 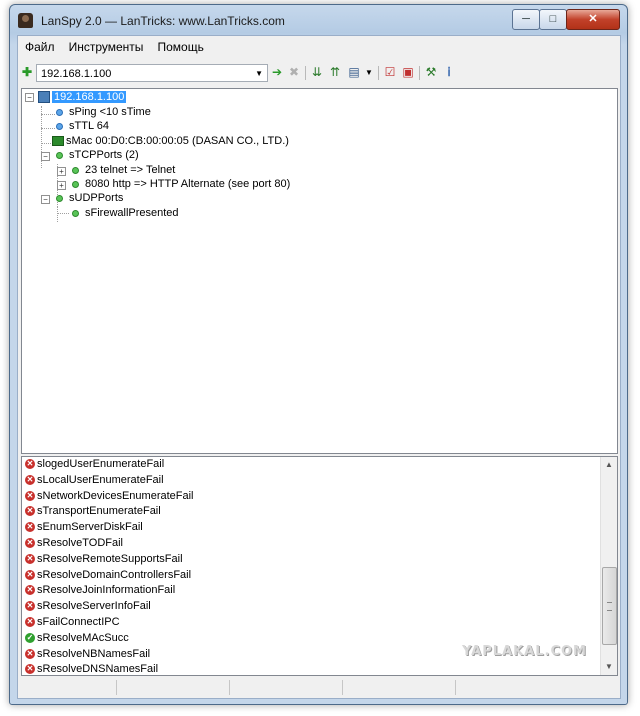 I want to click on add-icon: ✚, so click(x=27, y=72).